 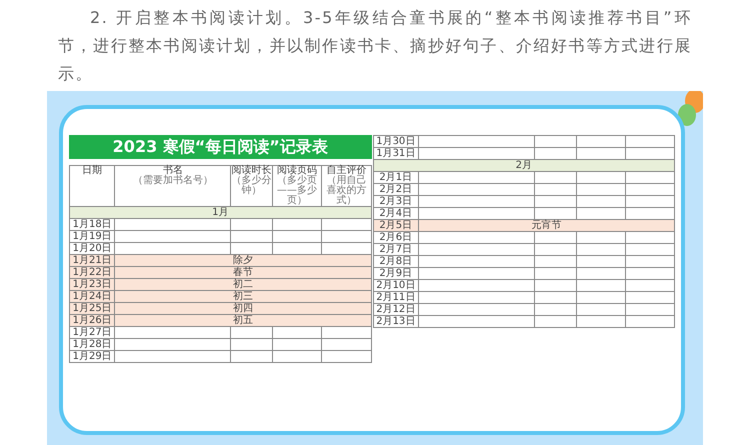 What do you see at coordinates (92, 332) in the screenshot?
I see `date-cell: 1月27日` at bounding box center [92, 332].